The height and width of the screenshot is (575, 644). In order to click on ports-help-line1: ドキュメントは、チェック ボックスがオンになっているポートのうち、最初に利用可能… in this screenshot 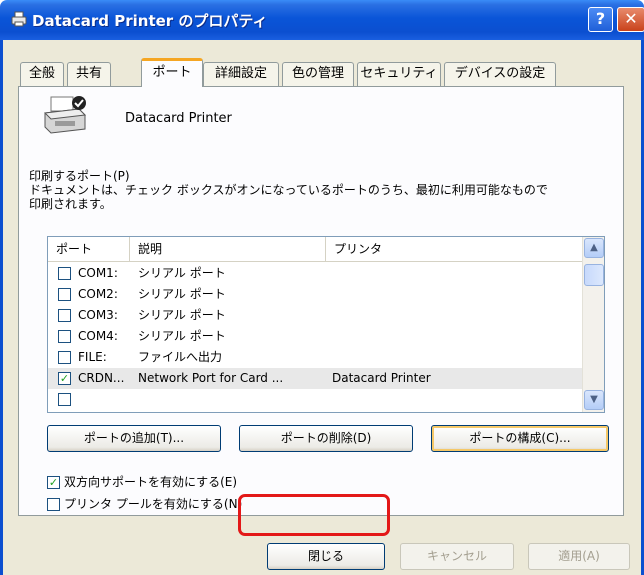, I will do `click(288, 190)`.